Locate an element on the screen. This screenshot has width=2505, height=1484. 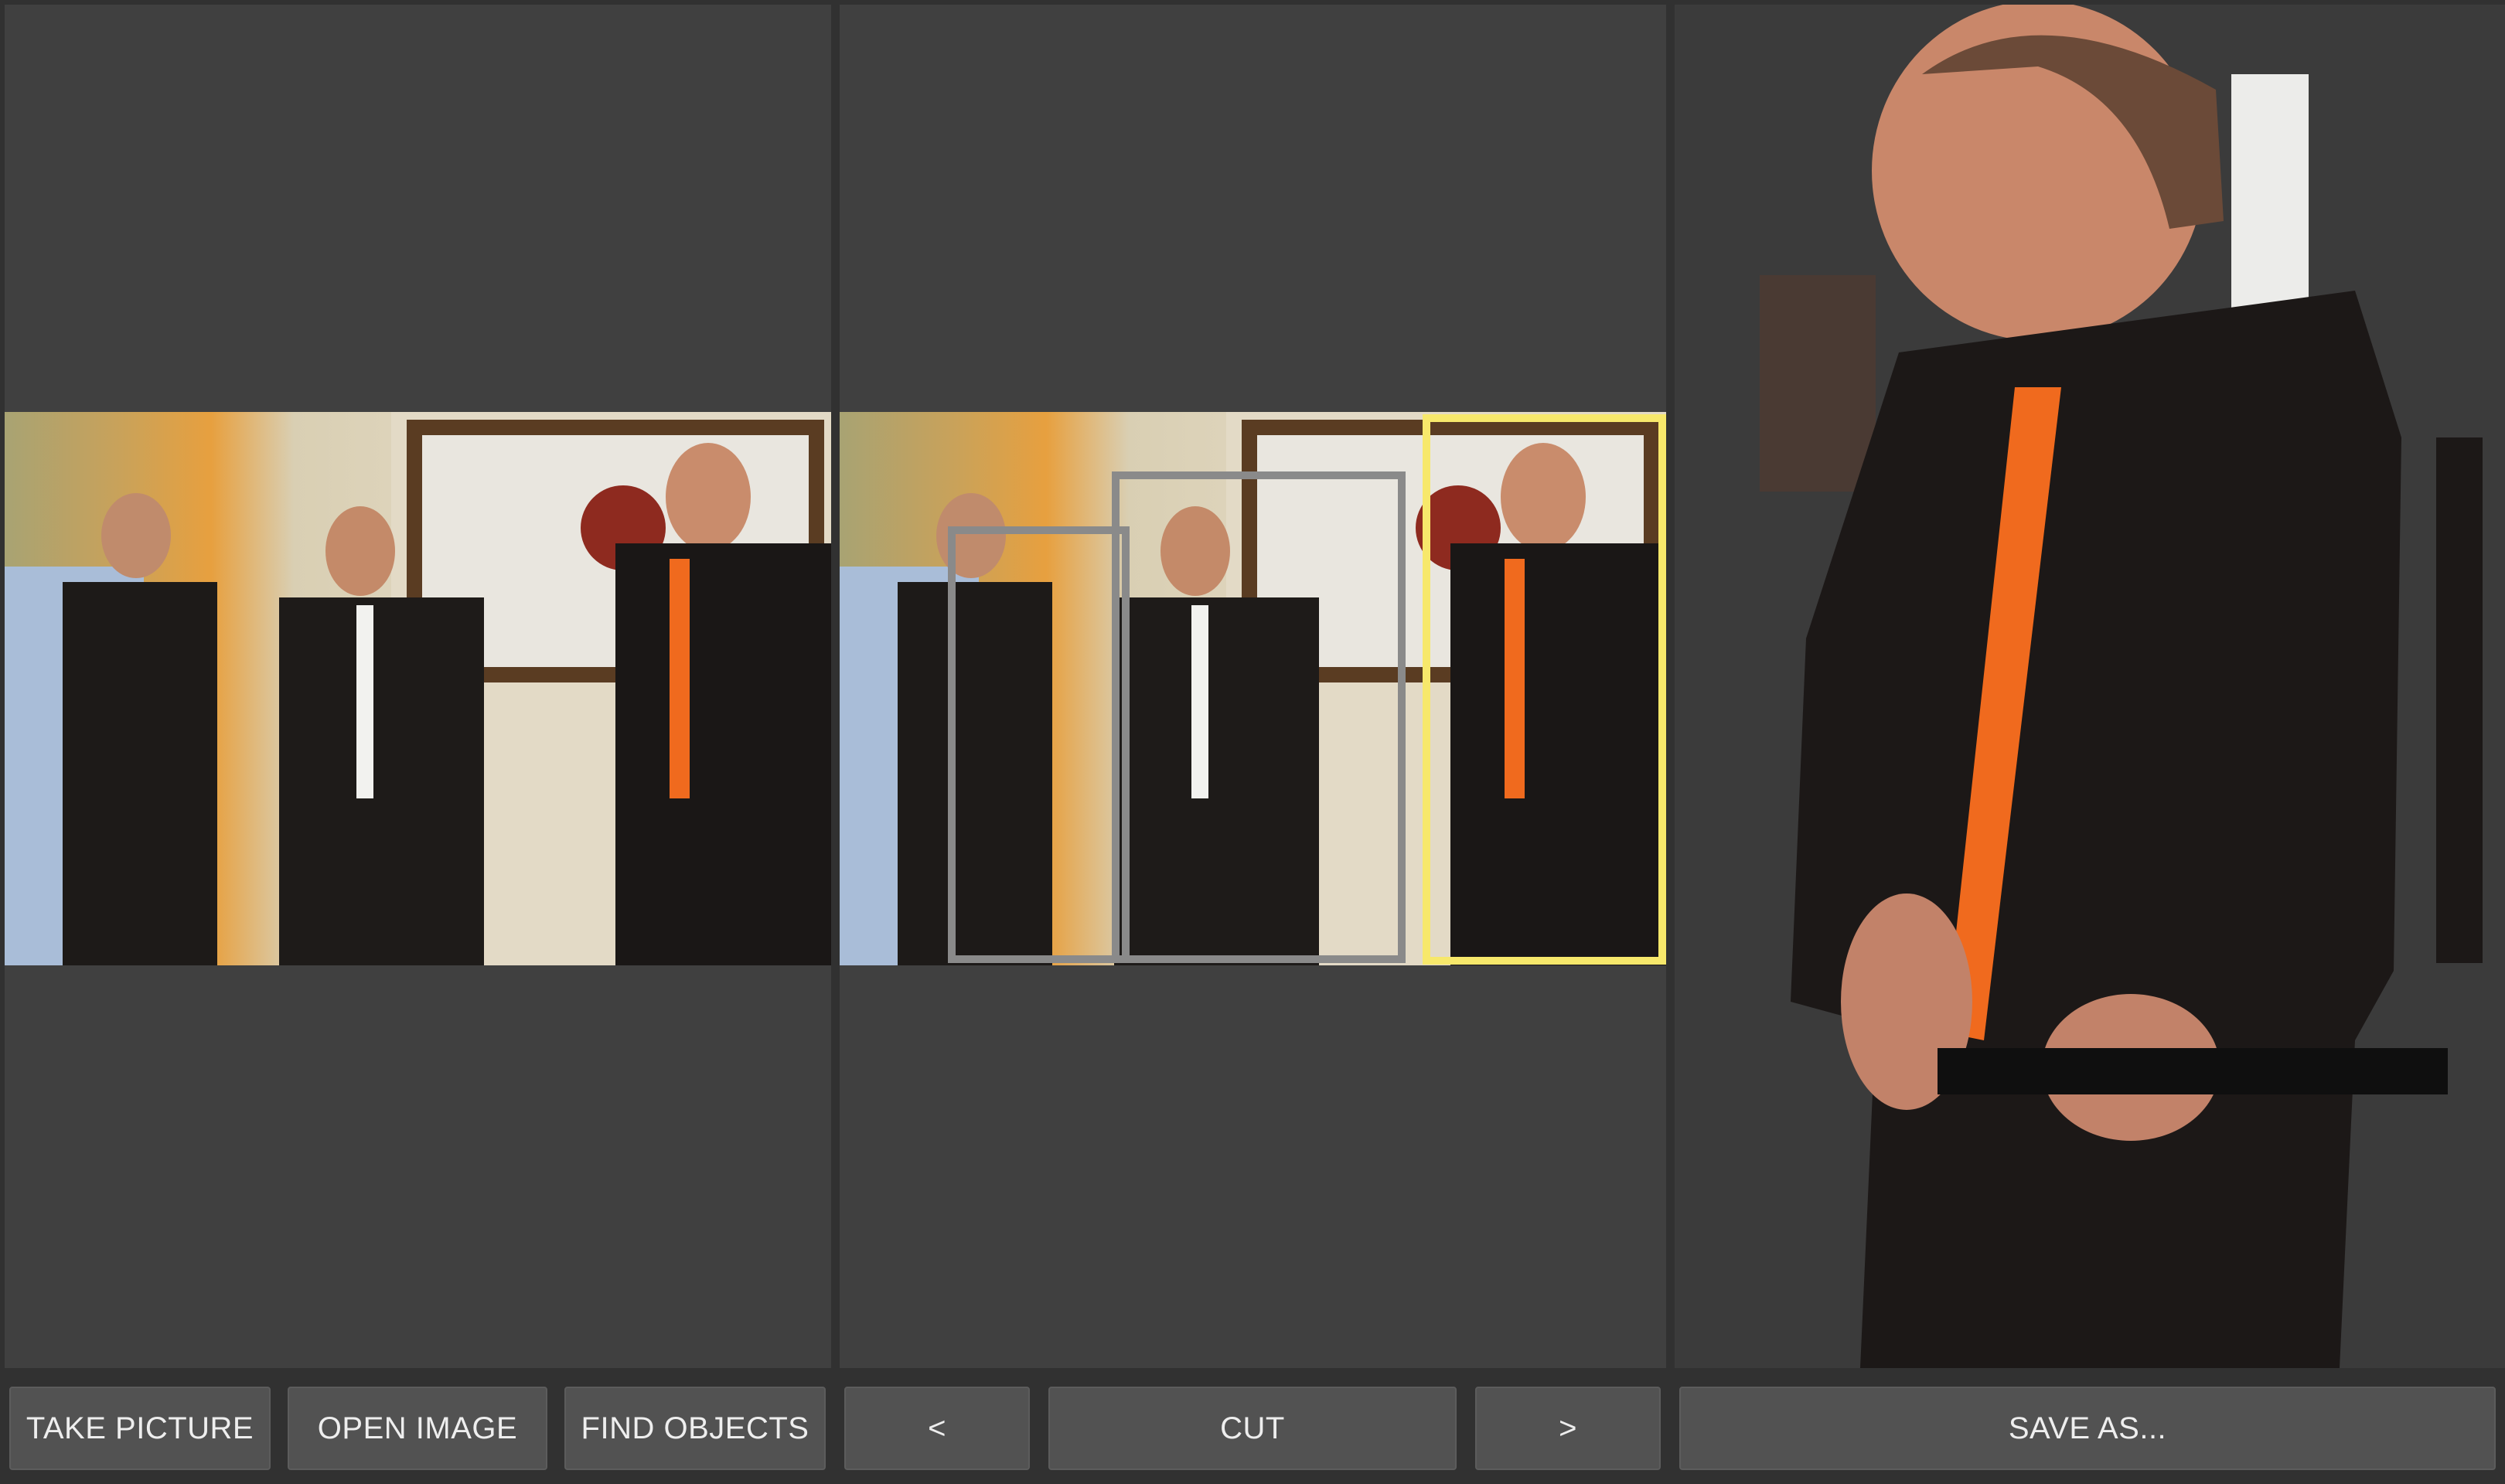
source-photo is located at coordinates (418, 688).